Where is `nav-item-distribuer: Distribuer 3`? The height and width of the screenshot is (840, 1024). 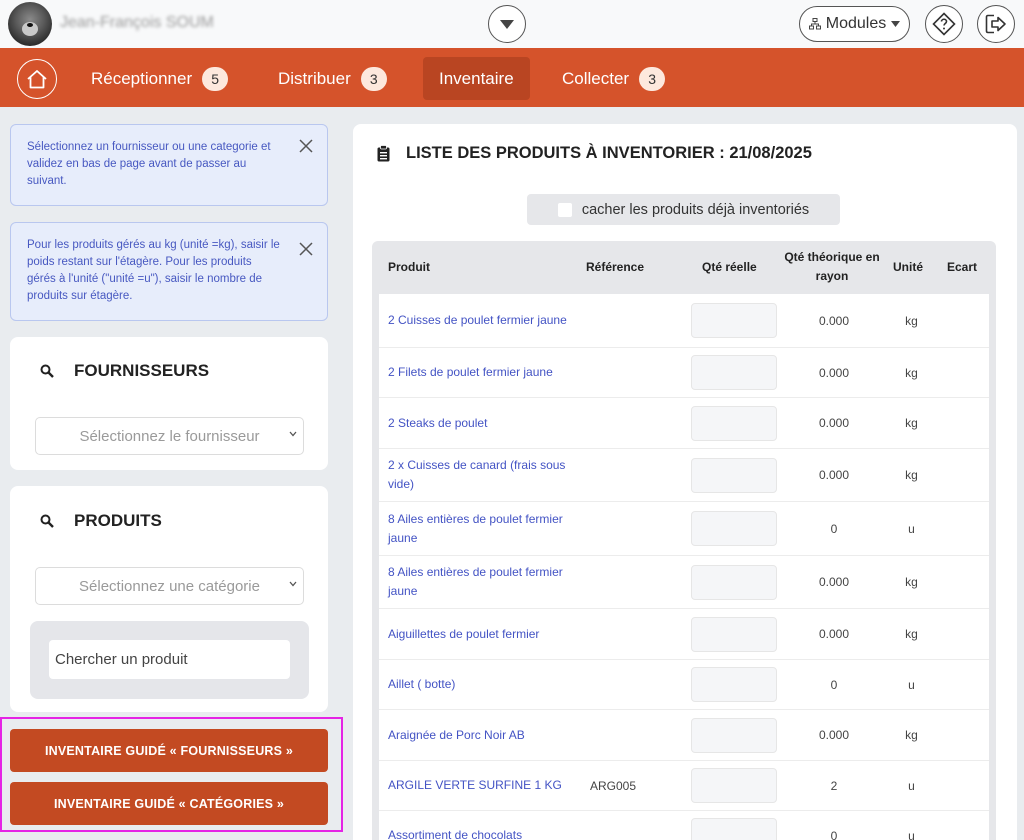
nav-item-distribuer: Distribuer 3 is located at coordinates (332, 78).